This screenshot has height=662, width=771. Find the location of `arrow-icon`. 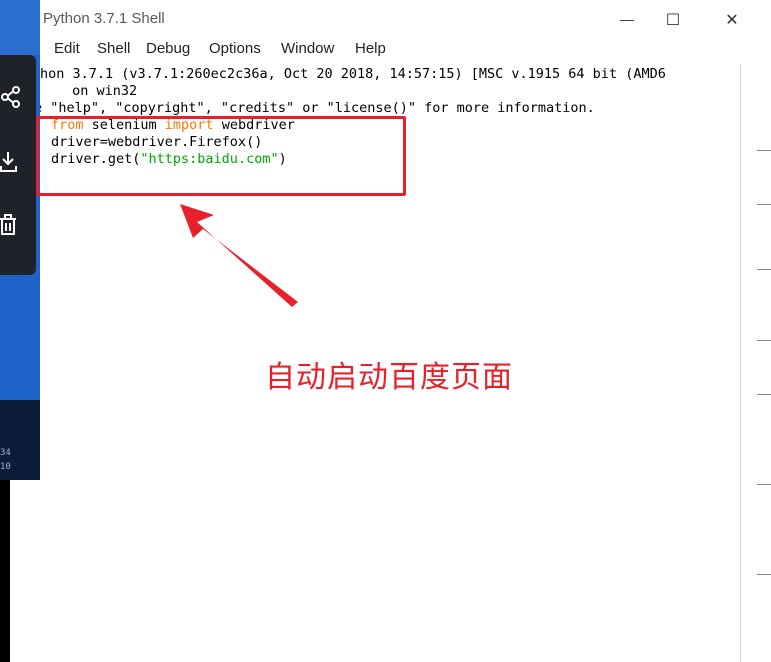

arrow-icon is located at coordinates (239, 255).